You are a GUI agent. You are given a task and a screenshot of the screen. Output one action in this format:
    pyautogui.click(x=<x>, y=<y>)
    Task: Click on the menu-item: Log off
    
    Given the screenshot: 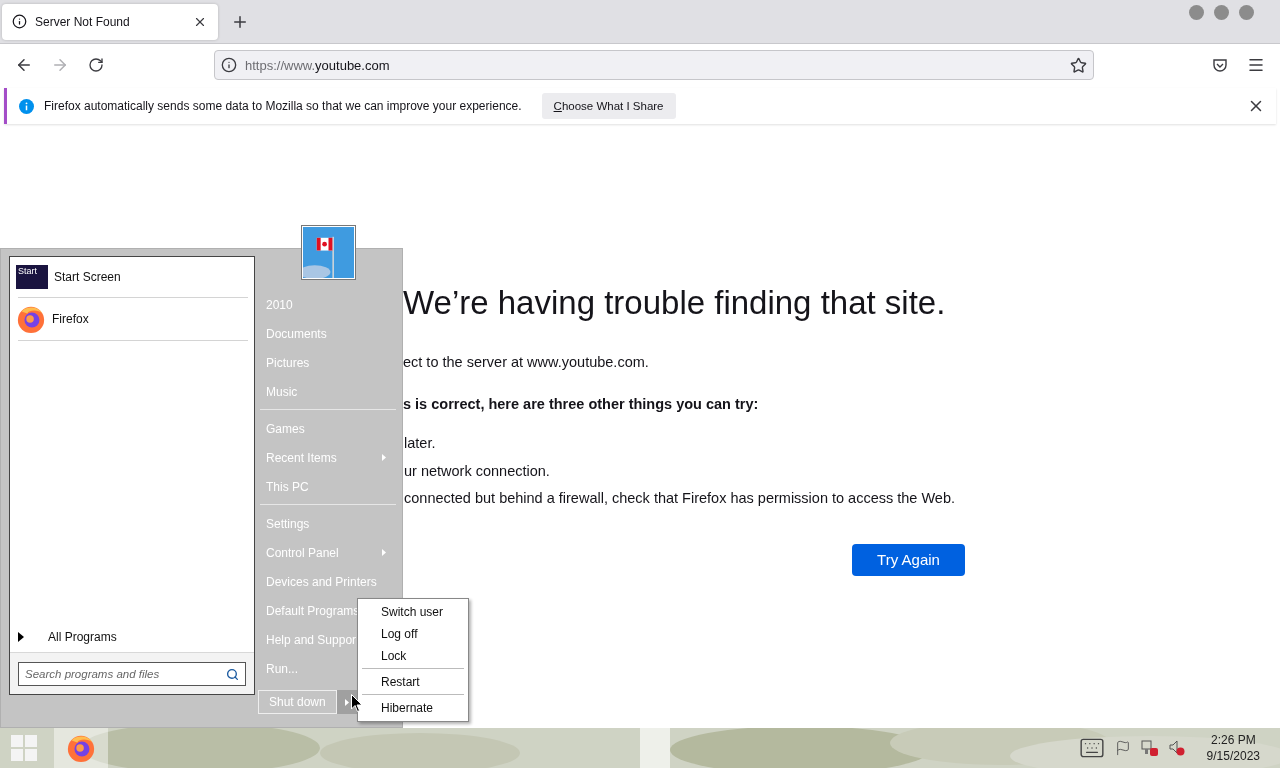 What is the action you would take?
    pyautogui.click(x=413, y=634)
    